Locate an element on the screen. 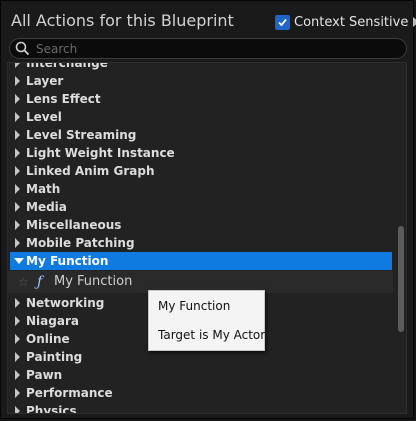 The height and width of the screenshot is (421, 416). category-label: My Function is located at coordinates (67, 261).